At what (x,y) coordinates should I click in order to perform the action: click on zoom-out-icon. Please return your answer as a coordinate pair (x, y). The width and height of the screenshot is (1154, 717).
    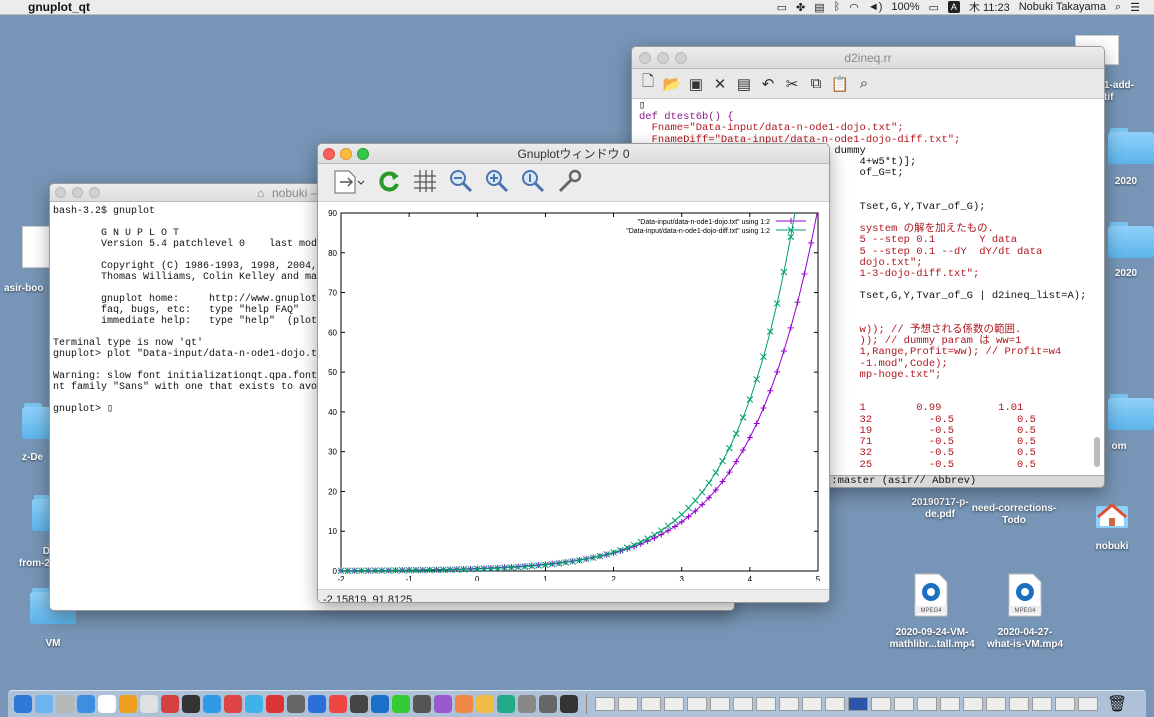
    Looking at the image, I should click on (461, 182).